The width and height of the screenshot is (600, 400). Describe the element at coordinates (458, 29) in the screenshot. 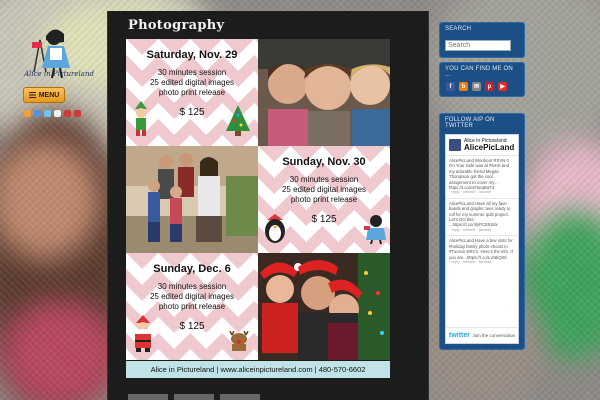

I see `search-title: SEARCH` at that location.